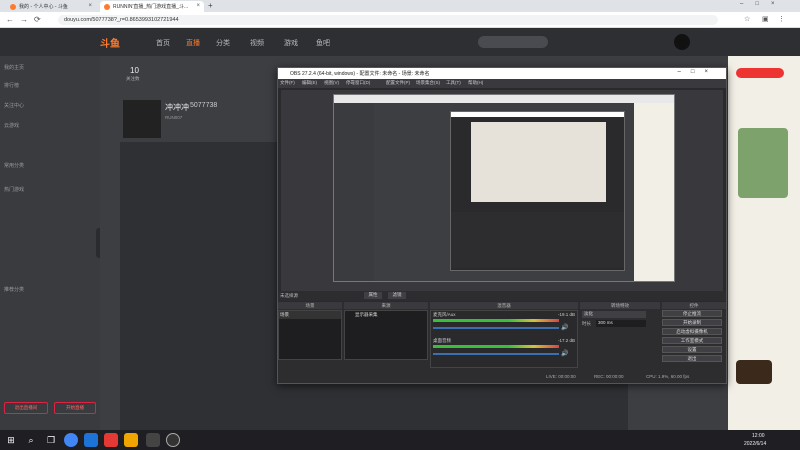 This screenshot has width=800, height=450. I want to click on nested-obs-panels, so click(537, 240).